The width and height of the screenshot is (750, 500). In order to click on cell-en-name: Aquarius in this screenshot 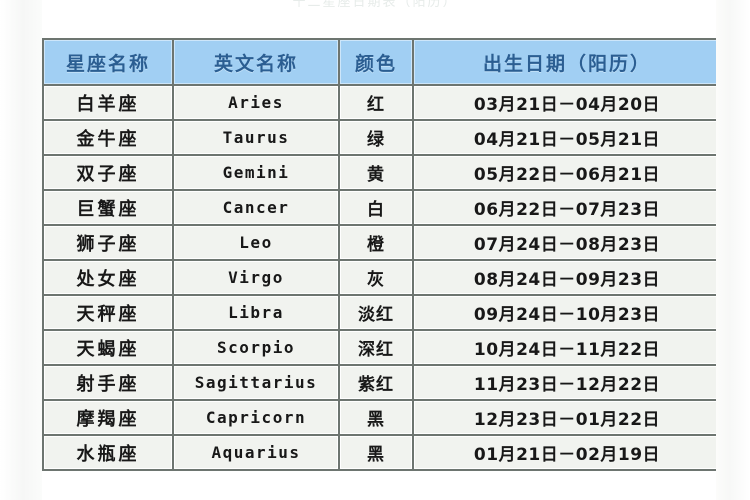, I will do `click(256, 452)`.